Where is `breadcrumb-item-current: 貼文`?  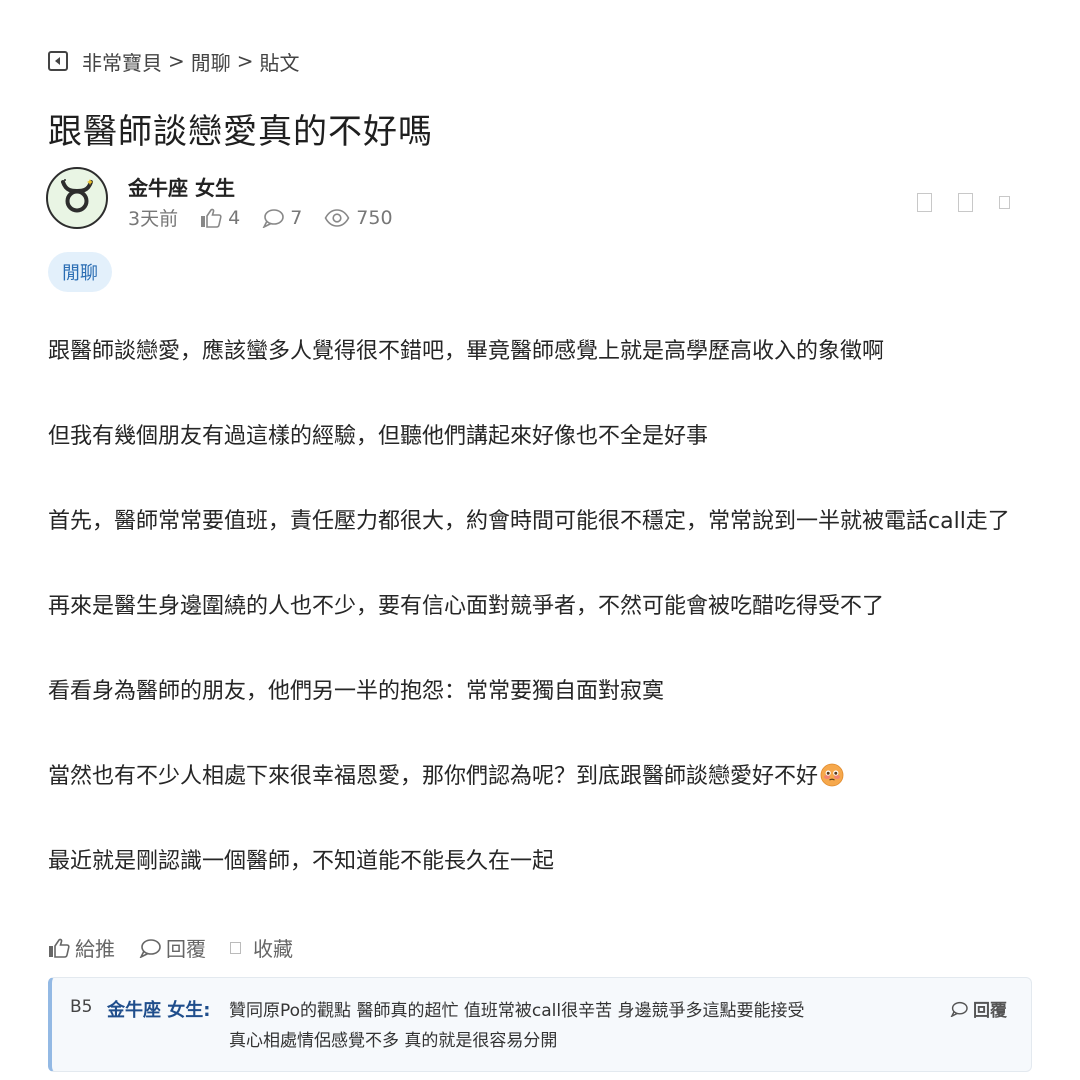 breadcrumb-item-current: 貼文 is located at coordinates (279, 62).